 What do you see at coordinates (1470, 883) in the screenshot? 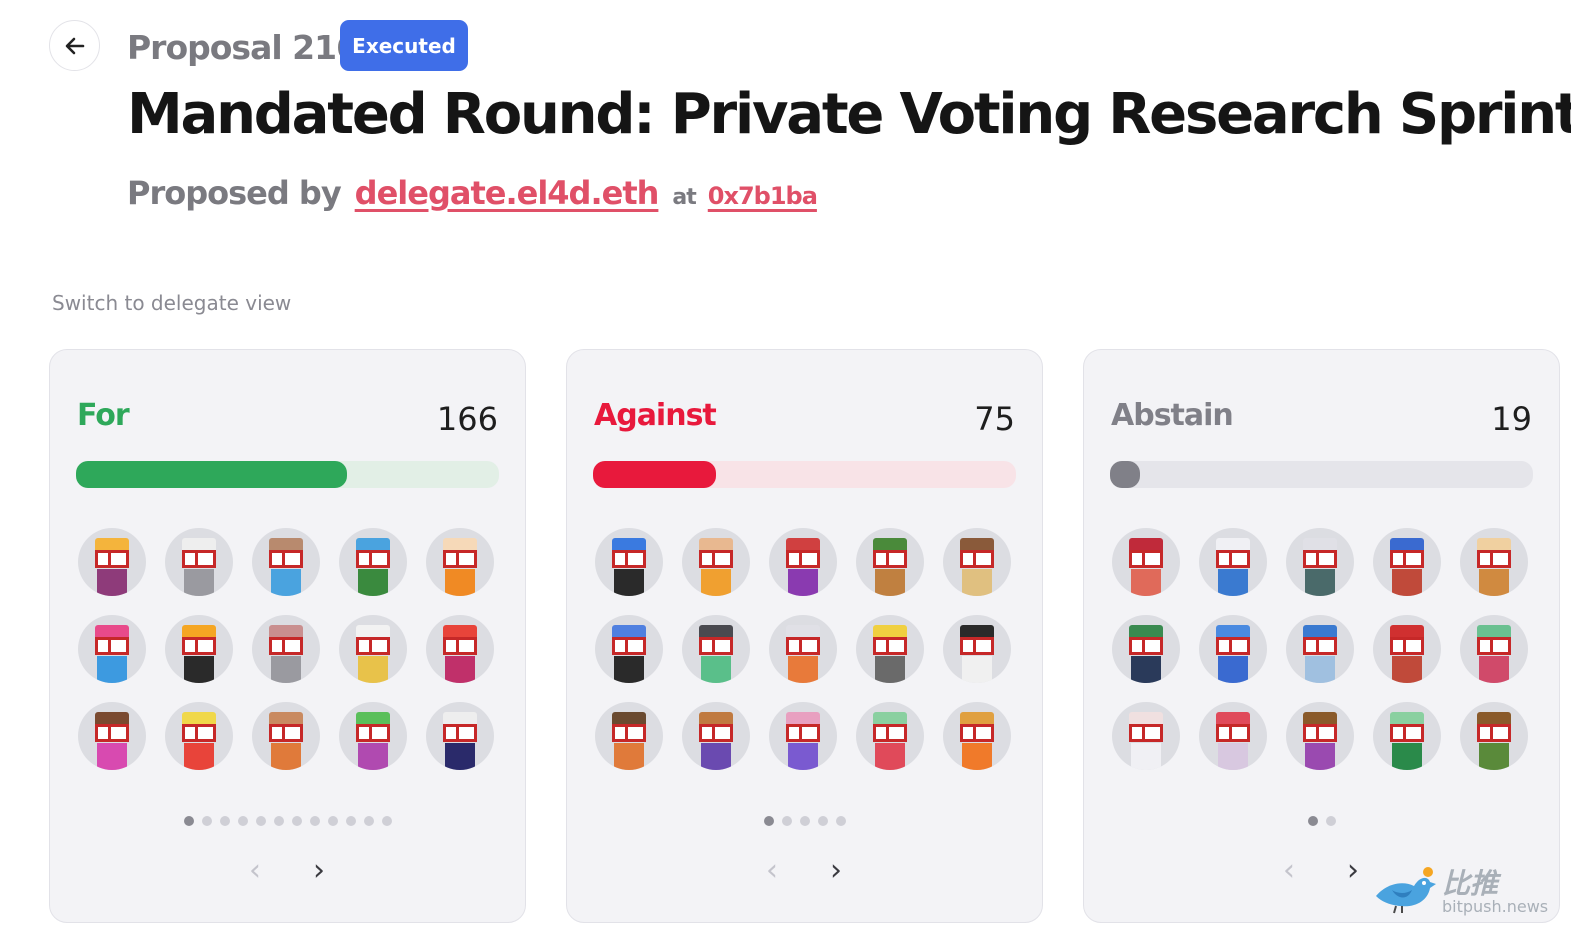
I see `watermark-cn: 比推` at bounding box center [1470, 883].